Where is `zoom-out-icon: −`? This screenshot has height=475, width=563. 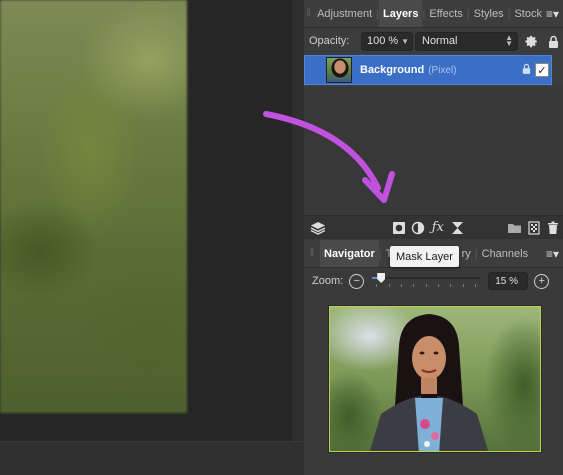 zoom-out-icon: − is located at coordinates (357, 281).